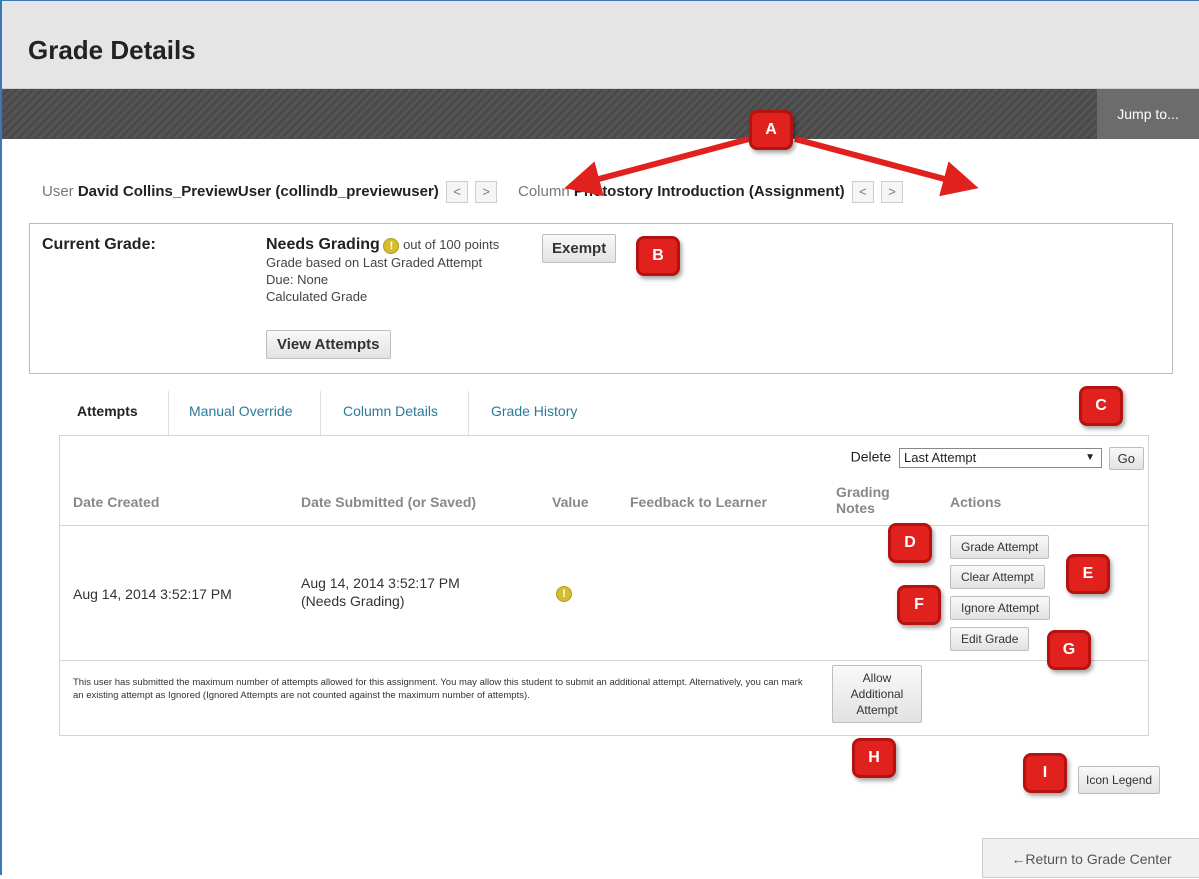  What do you see at coordinates (658, 256) in the screenshot?
I see `callout-b: B` at bounding box center [658, 256].